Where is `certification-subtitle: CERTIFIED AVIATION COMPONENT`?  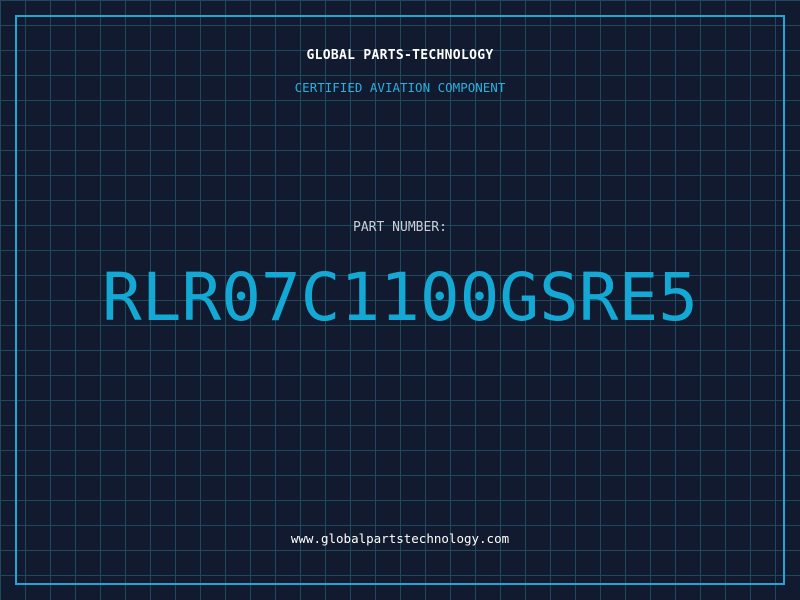 certification-subtitle: CERTIFIED AVIATION COMPONENT is located at coordinates (400, 87).